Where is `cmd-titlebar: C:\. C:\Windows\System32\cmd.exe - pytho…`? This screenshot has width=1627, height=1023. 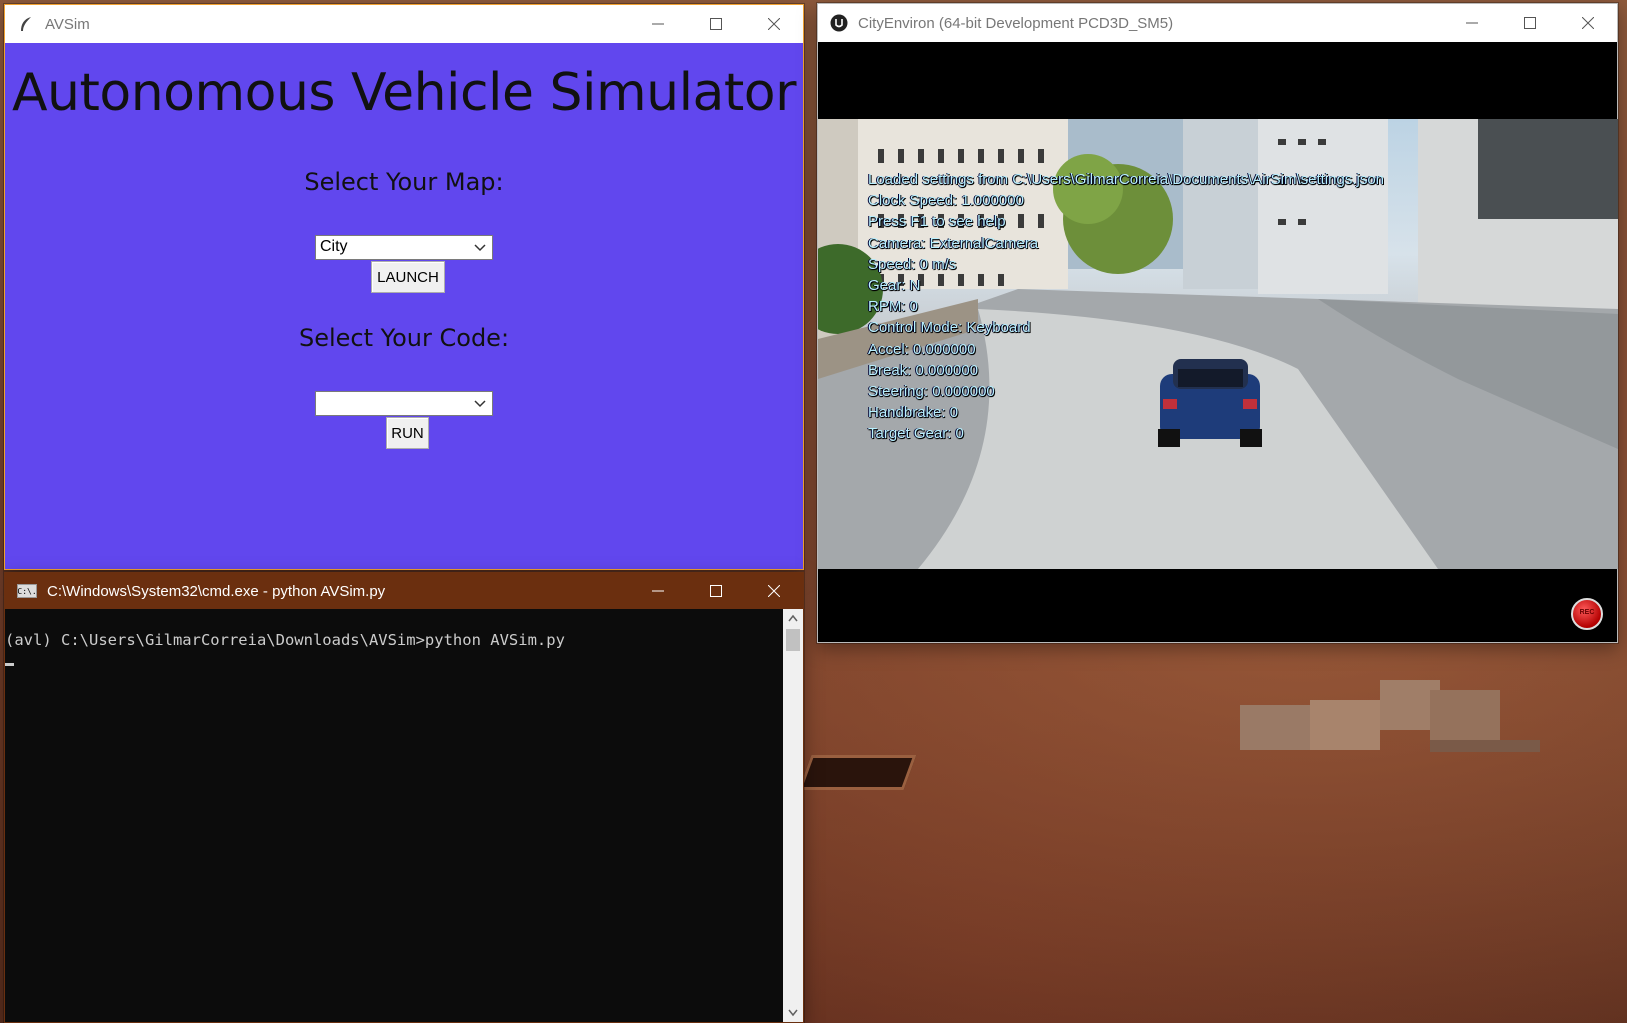
cmd-titlebar: C:\. C:\Windows\System32\cmd.exe - pytho… is located at coordinates (404, 591).